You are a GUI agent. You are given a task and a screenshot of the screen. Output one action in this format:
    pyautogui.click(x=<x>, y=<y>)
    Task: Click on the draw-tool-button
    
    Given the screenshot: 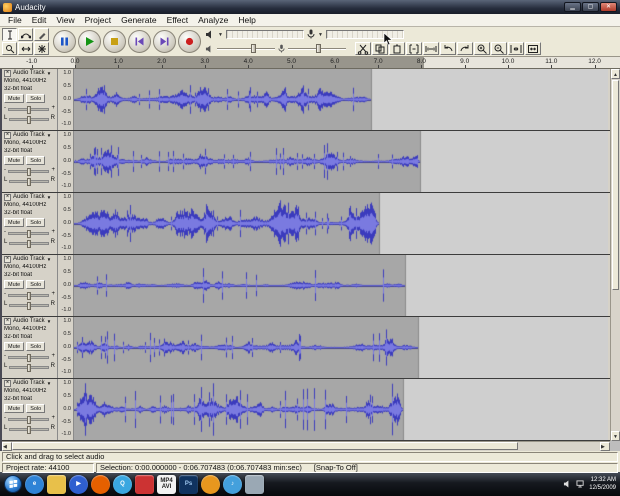 What is the action you would take?
    pyautogui.click(x=41, y=34)
    